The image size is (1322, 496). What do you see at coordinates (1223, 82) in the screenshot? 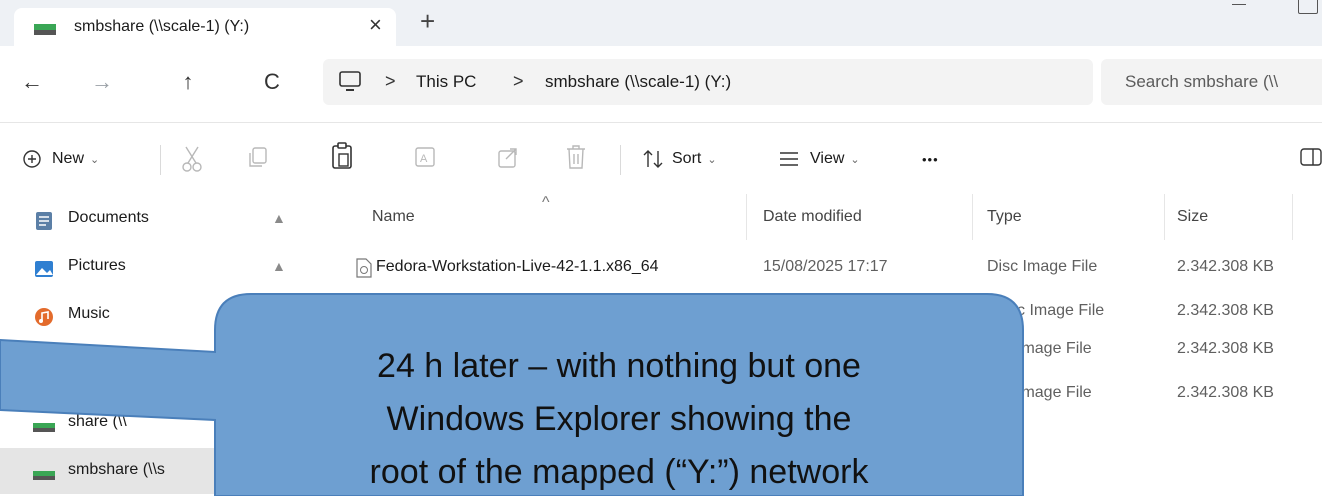
I see `search-input` at bounding box center [1223, 82].